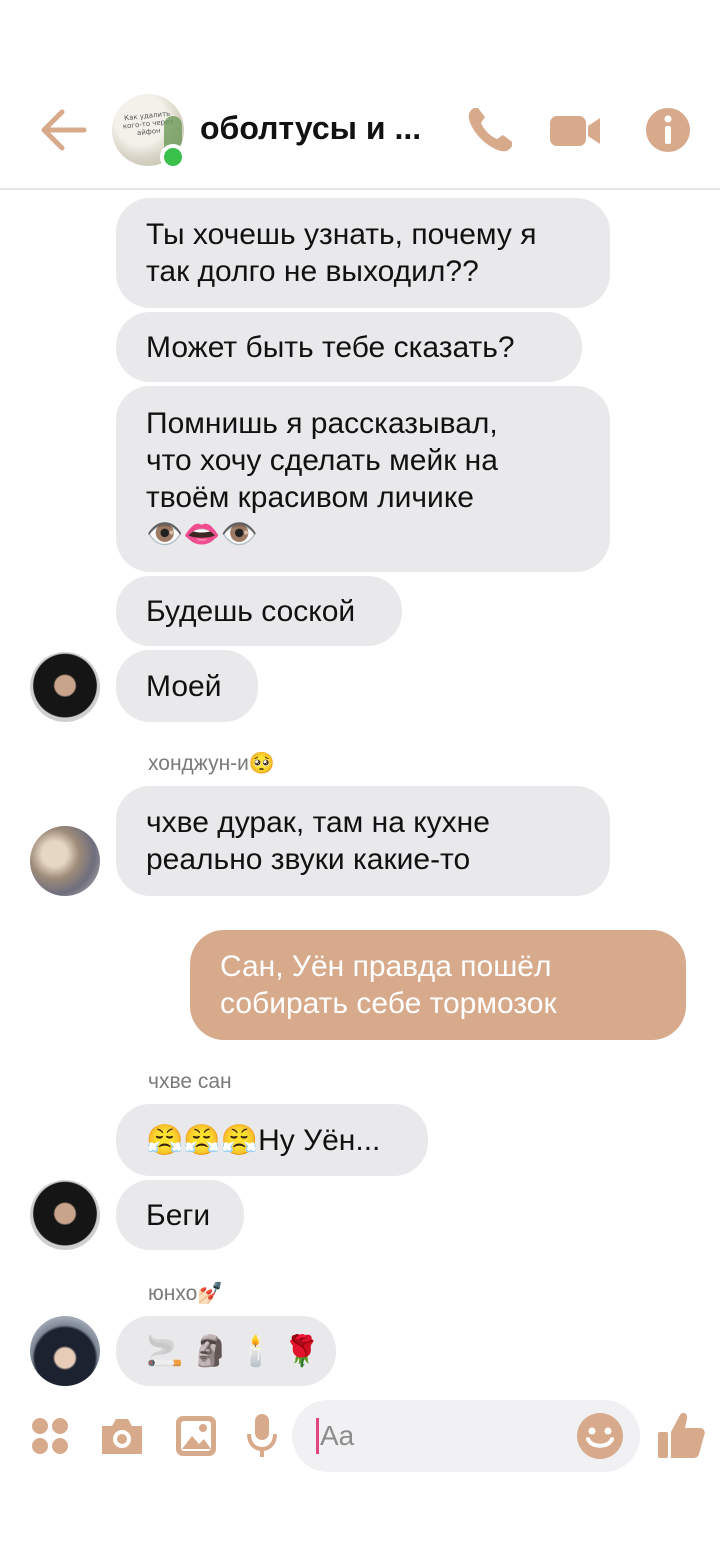 This screenshot has height=1560, width=720. I want to click on message-bubble: Будешь соской, so click(259, 611).